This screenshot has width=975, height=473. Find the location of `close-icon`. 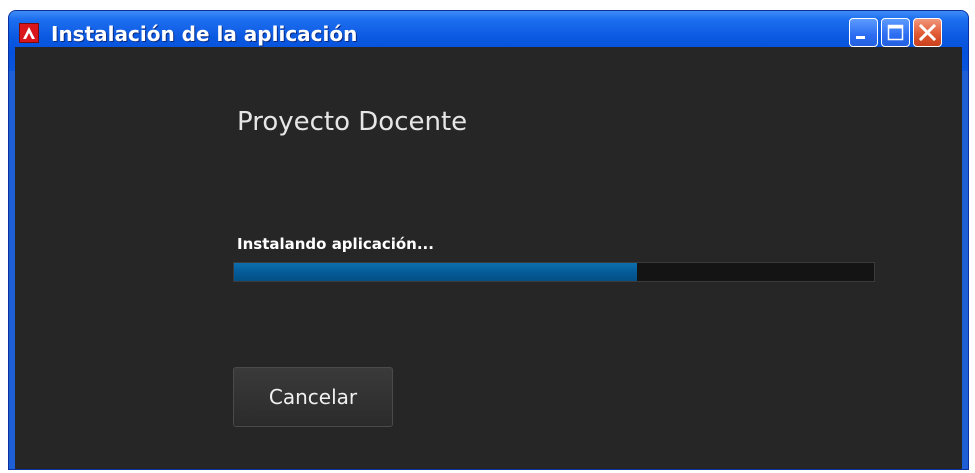

close-icon is located at coordinates (927, 32).